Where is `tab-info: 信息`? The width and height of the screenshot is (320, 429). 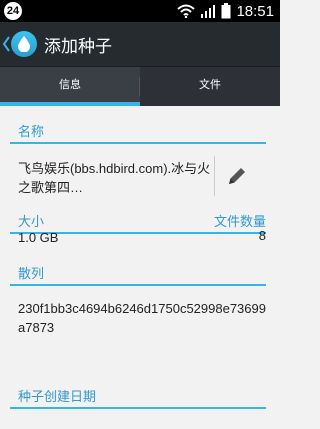
tab-info: 信息 is located at coordinates (70, 86).